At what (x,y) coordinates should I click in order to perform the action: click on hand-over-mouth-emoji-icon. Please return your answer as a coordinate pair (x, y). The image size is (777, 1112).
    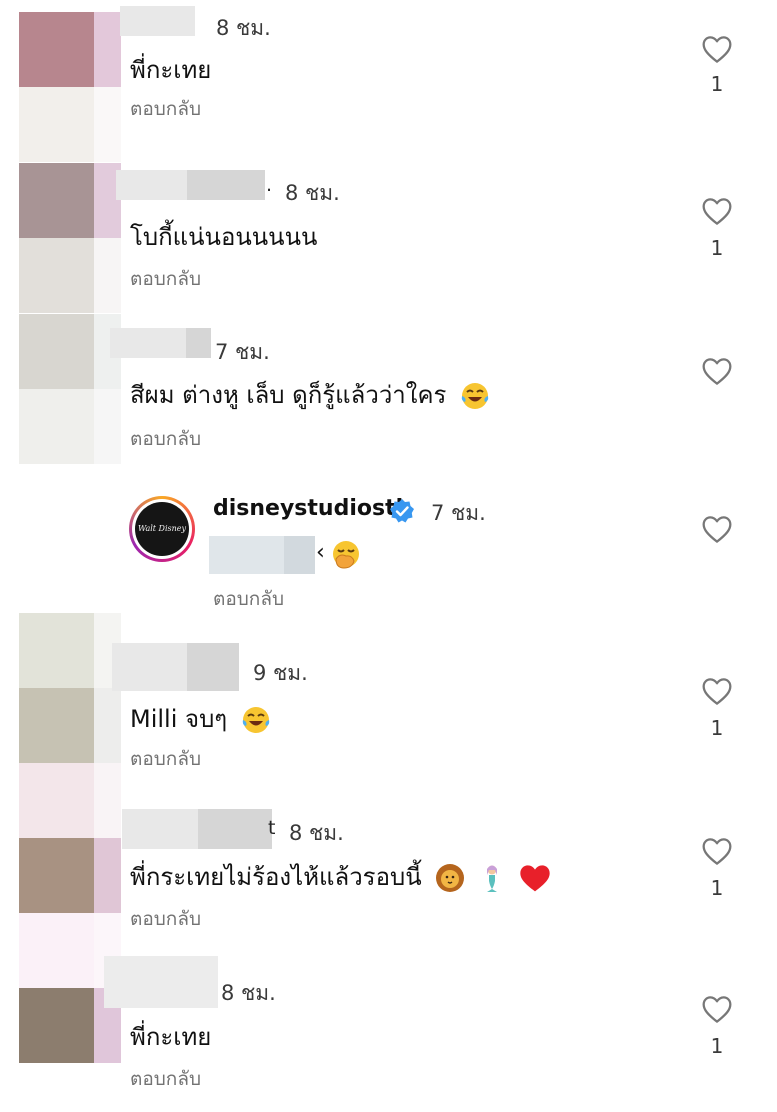
    Looking at the image, I should click on (346, 555).